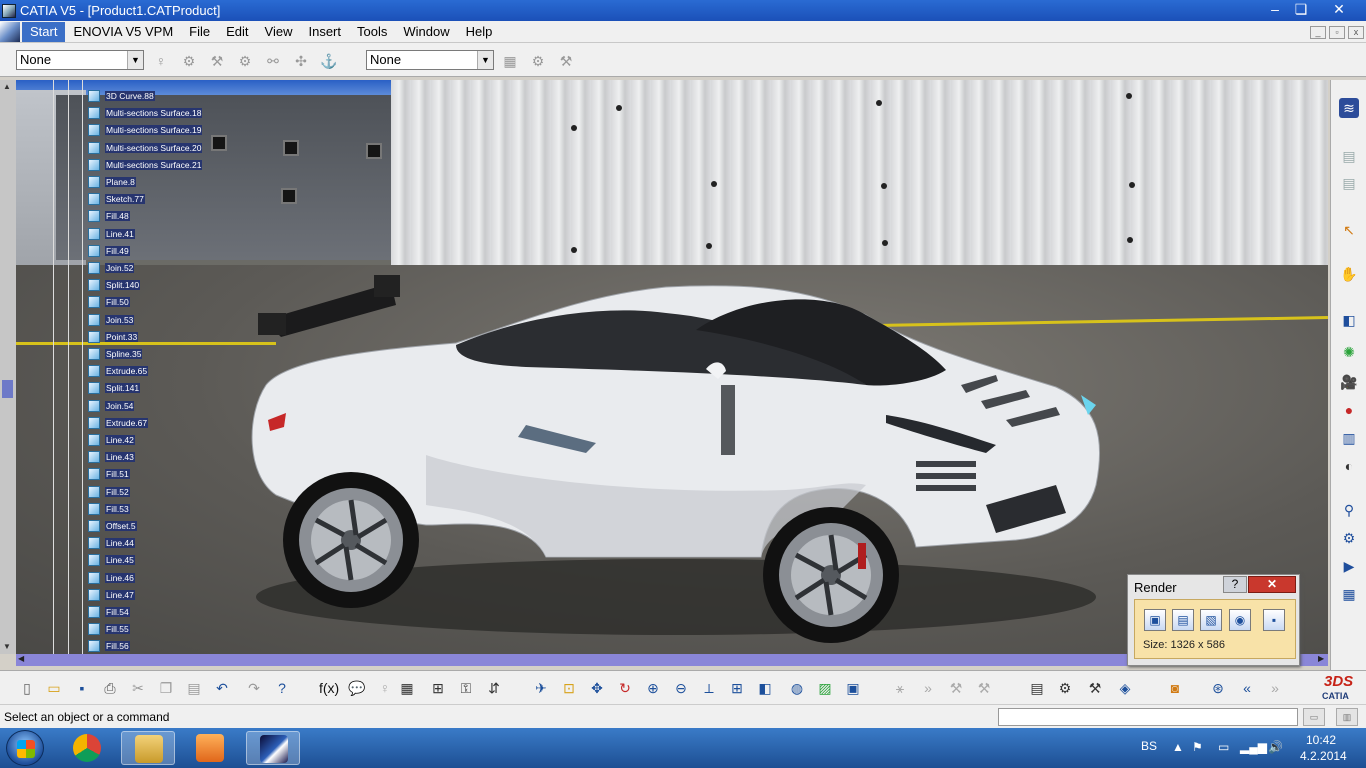  I want to click on render-style-icon: ⚙, so click(189, 61).